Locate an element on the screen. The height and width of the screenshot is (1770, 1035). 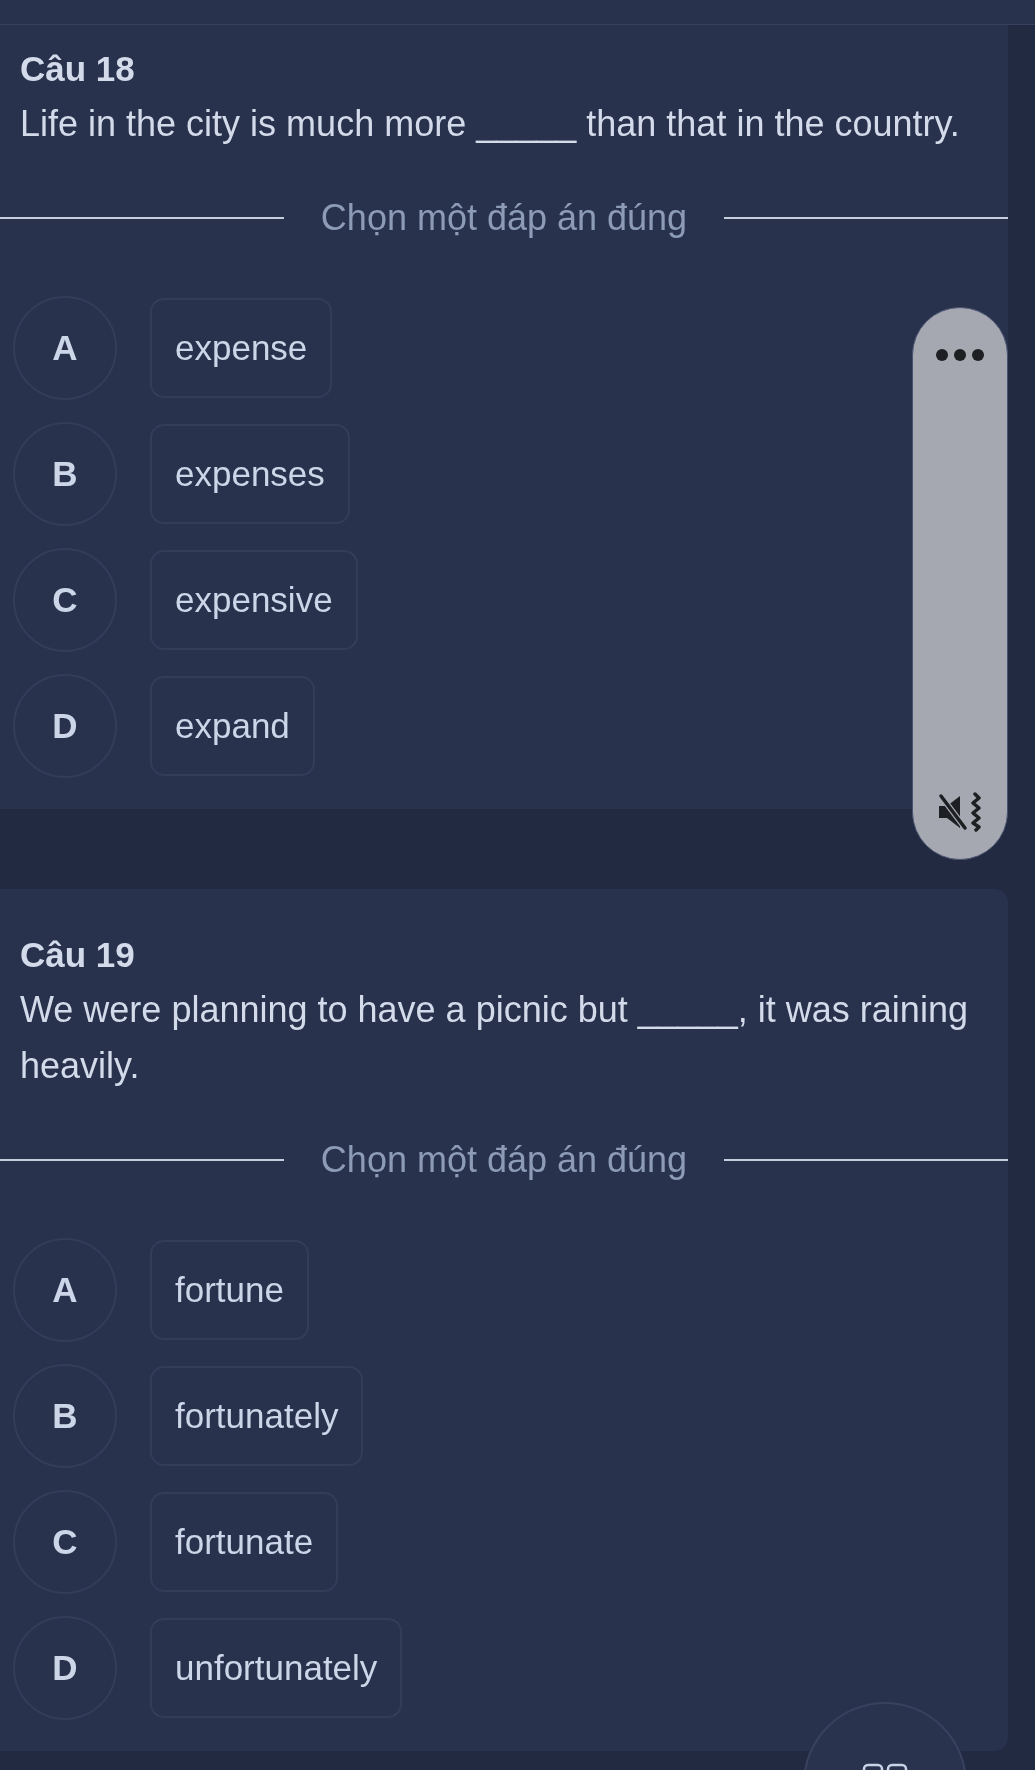
more-icon is located at coordinates (960, 355).